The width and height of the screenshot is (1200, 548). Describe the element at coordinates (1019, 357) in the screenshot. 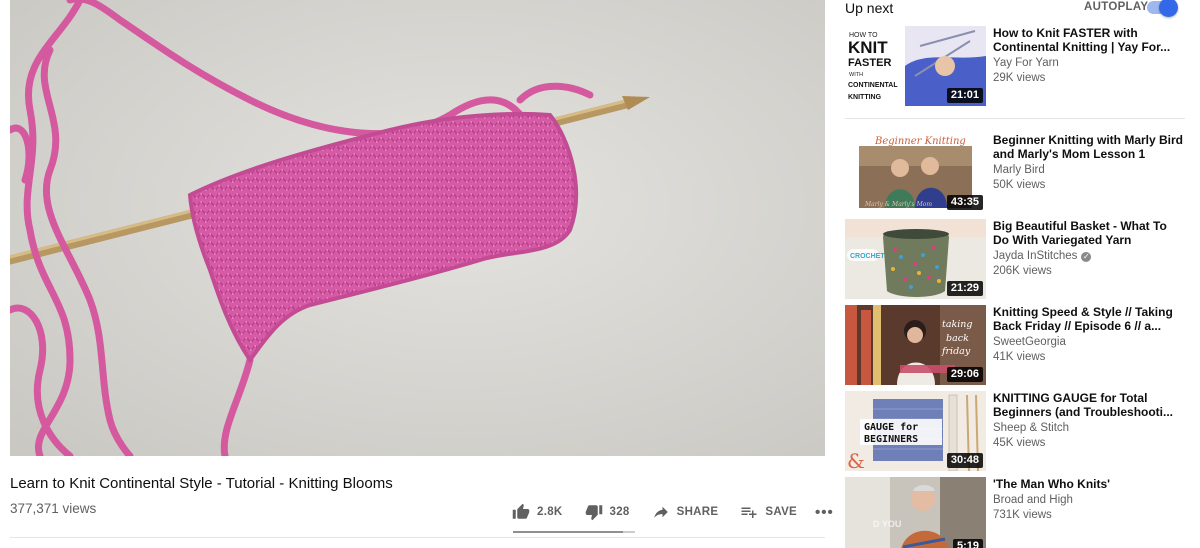

I see `view-count: 41K views` at that location.